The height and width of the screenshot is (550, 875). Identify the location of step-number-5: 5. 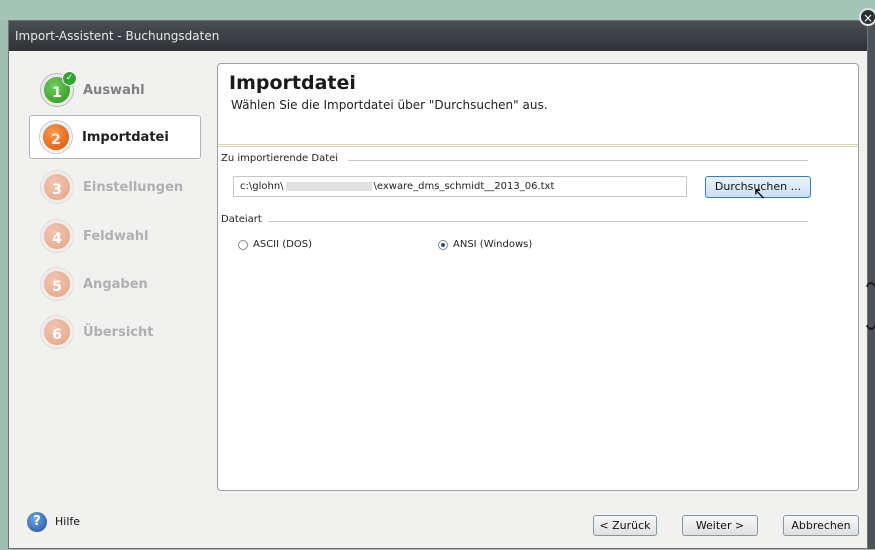
(57, 284).